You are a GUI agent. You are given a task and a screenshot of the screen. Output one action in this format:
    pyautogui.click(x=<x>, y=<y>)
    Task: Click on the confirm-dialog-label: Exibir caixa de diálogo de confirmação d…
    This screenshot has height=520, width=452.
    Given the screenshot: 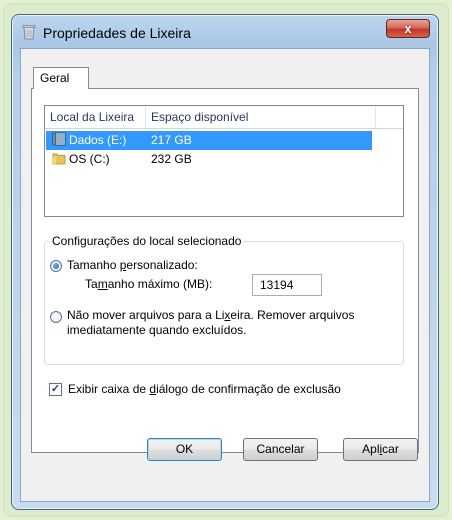 What is the action you would take?
    pyautogui.click(x=204, y=389)
    